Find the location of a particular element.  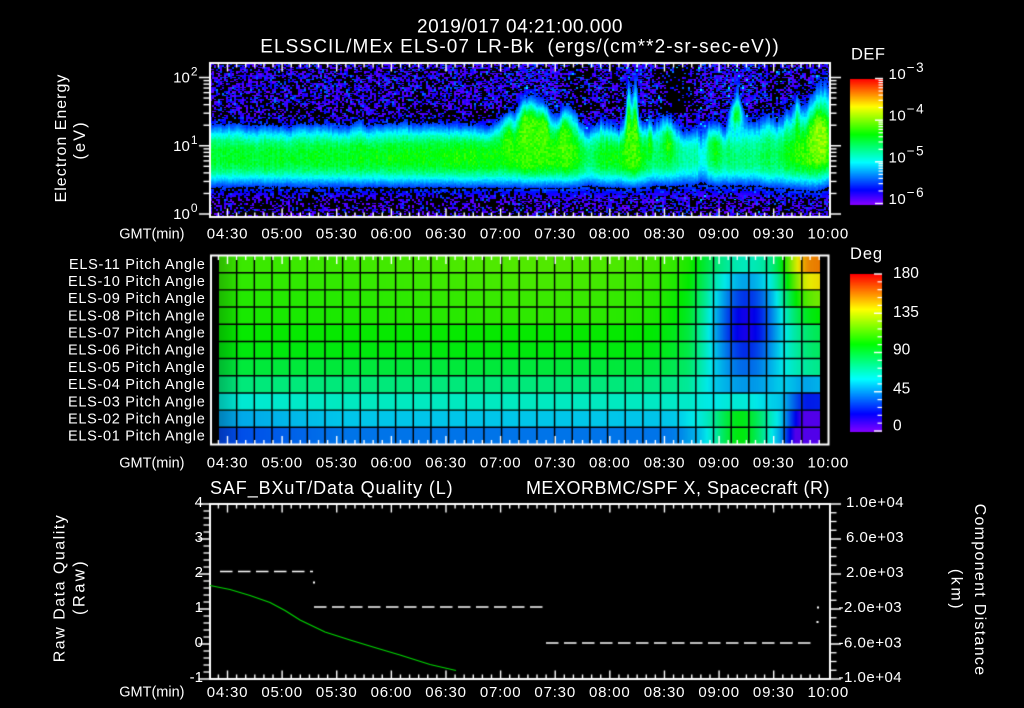

svg-text: SAF_BXuT/Data Quality (L) is located at coordinates (332, 488).